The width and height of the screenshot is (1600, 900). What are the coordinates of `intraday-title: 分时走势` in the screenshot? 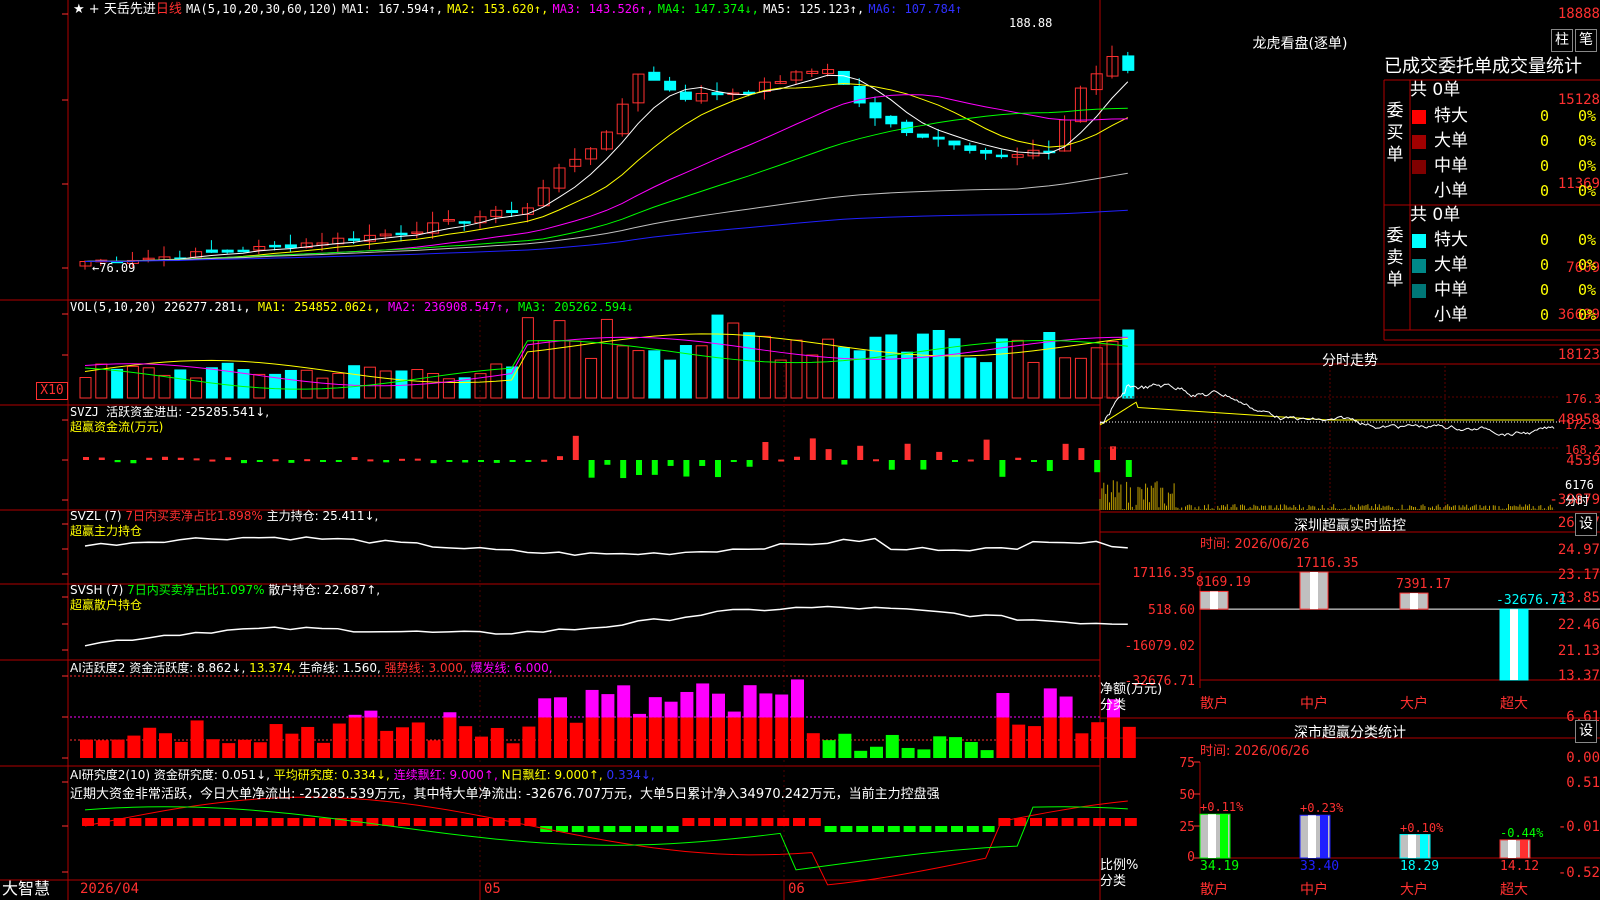 It's located at (1350, 361).